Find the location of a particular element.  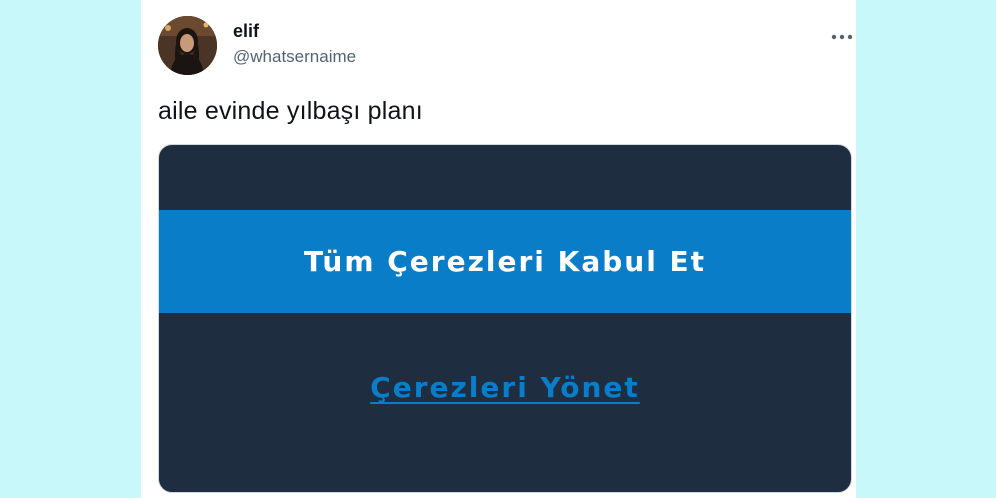

avatar is located at coordinates (187, 45).